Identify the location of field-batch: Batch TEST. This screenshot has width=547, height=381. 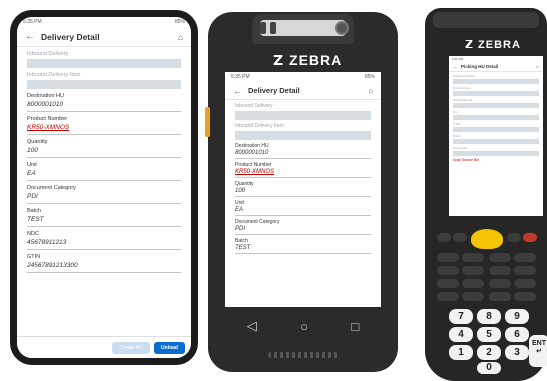
(303, 246).